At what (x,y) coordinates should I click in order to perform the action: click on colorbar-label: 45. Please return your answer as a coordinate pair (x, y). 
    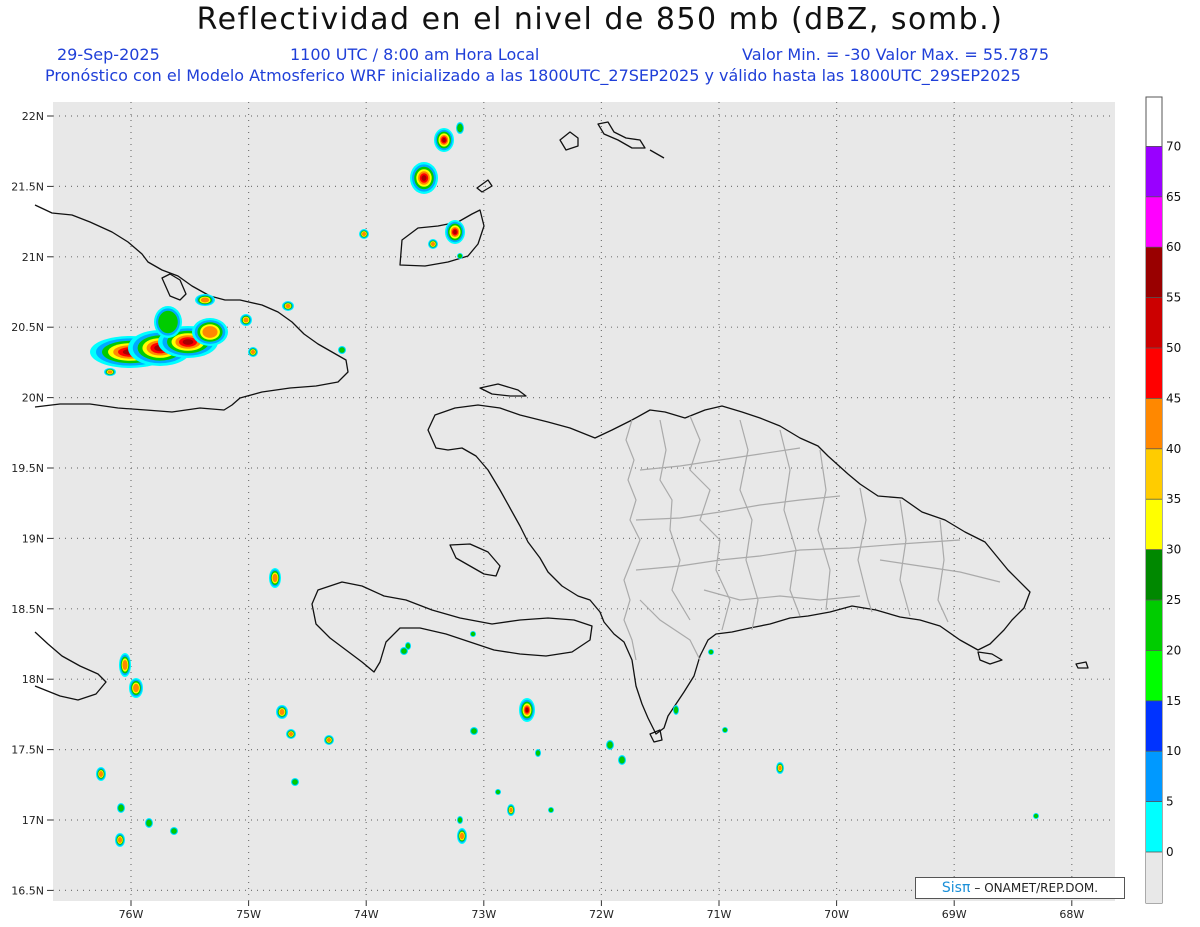
    Looking at the image, I should click on (1173, 398).